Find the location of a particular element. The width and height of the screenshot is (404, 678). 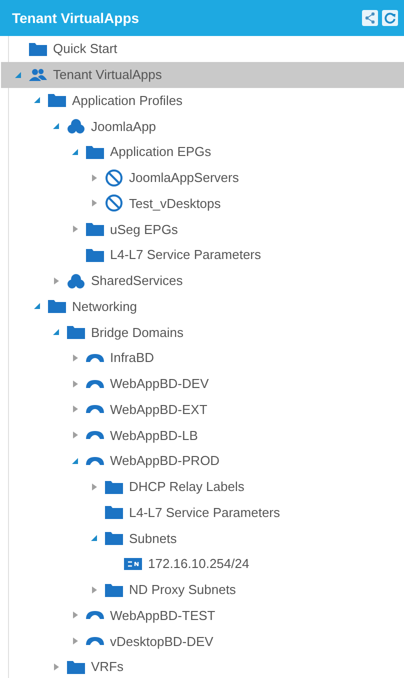

tree-item-label: Quick Start is located at coordinates (85, 48).